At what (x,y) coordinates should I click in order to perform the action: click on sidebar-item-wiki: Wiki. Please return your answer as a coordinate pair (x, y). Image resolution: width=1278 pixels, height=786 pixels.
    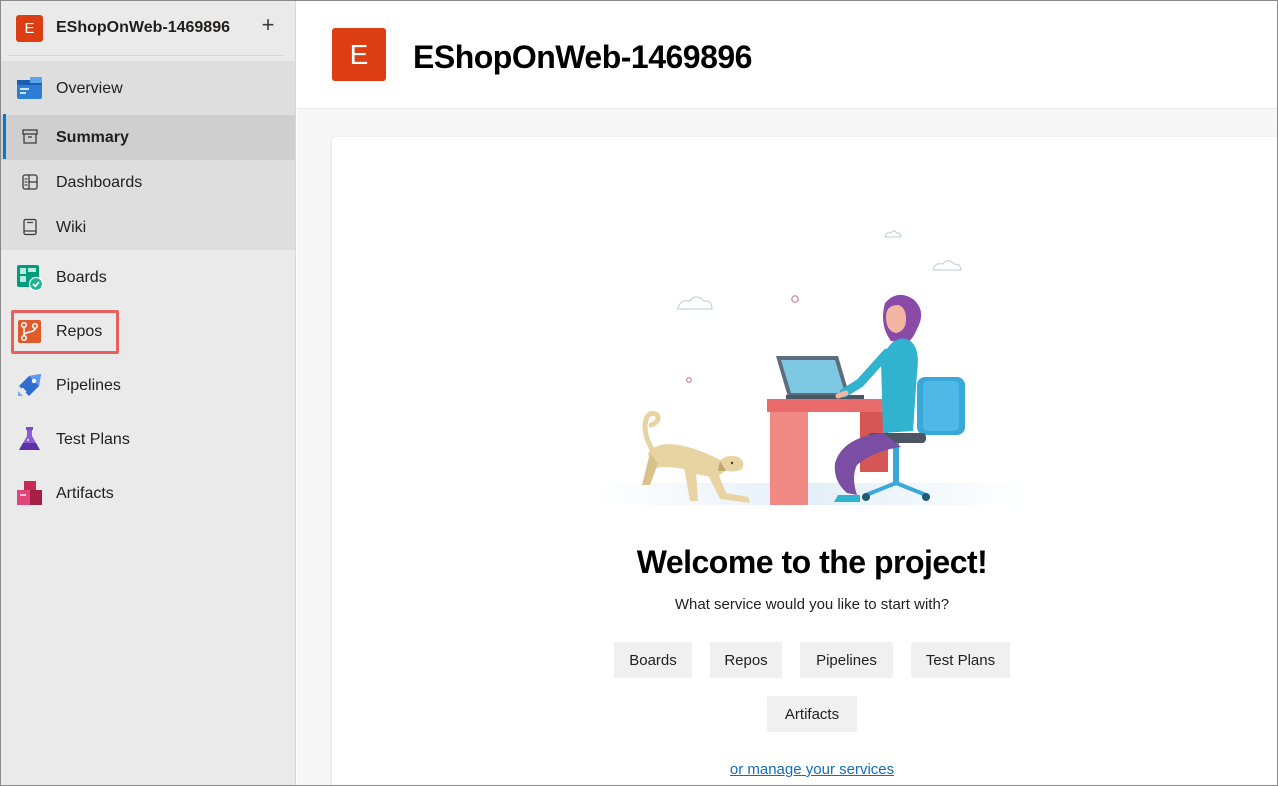
    Looking at the image, I should click on (148, 227).